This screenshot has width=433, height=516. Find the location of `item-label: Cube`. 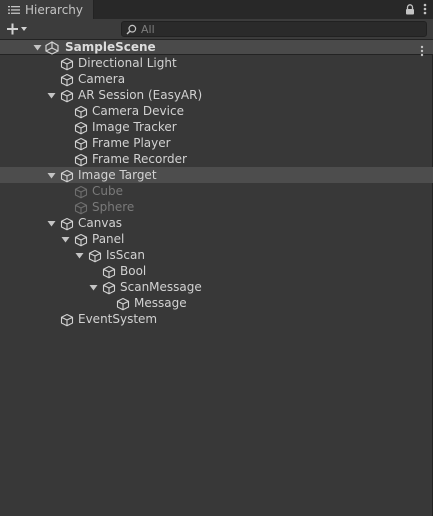

item-label: Cube is located at coordinates (107, 191).